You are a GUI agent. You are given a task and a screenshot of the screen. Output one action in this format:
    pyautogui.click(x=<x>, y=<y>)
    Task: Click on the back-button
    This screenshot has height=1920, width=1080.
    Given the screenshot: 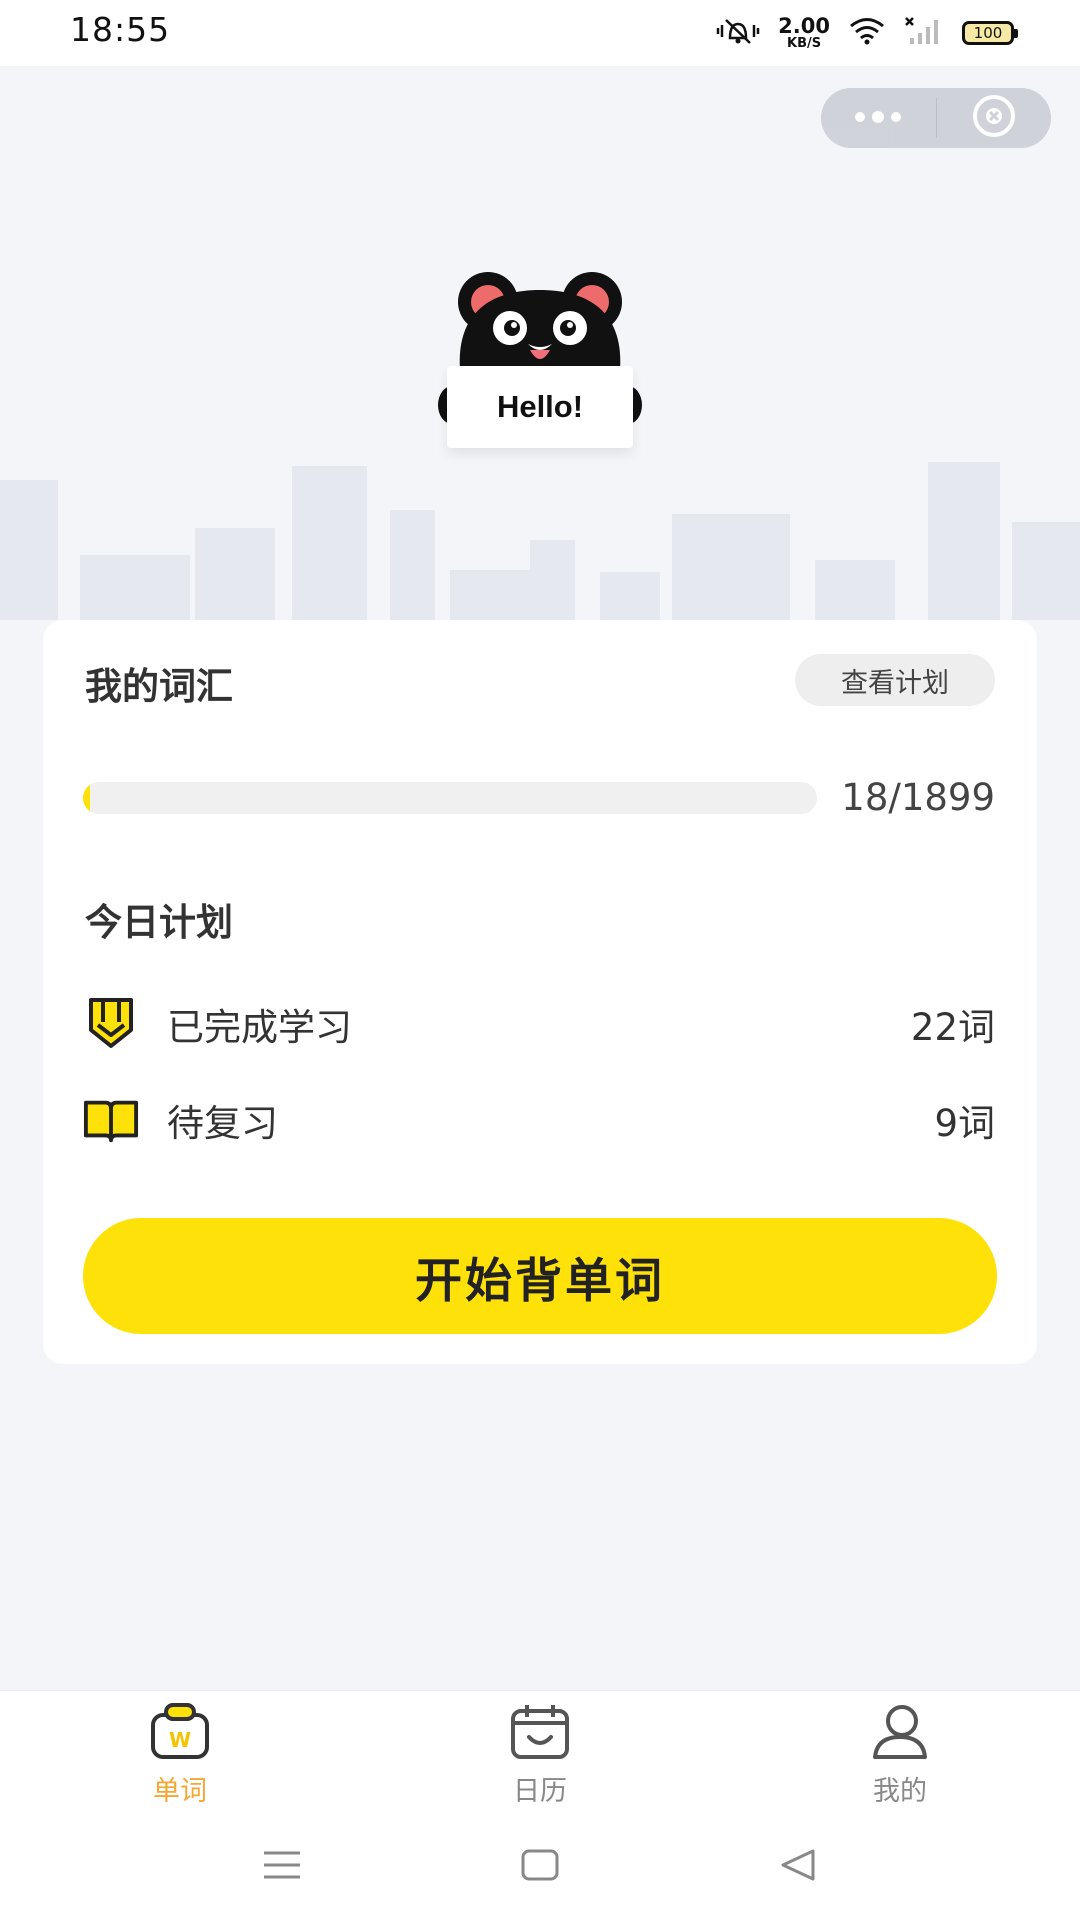 What is the action you would take?
    pyautogui.click(x=798, y=1867)
    